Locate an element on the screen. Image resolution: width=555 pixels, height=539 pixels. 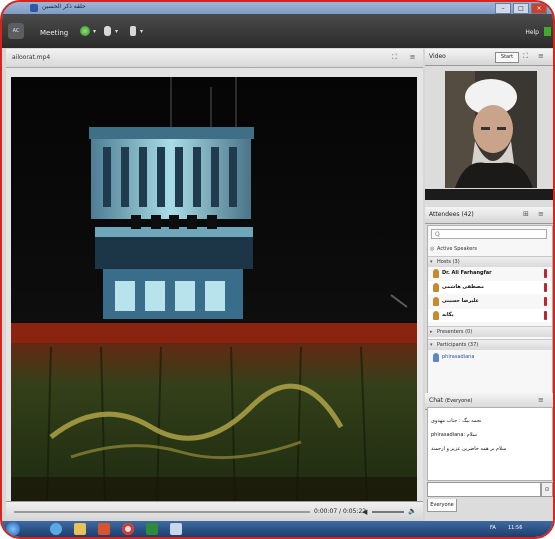
file-name: ailoorat.mp4 is located at coordinates (31, 57).